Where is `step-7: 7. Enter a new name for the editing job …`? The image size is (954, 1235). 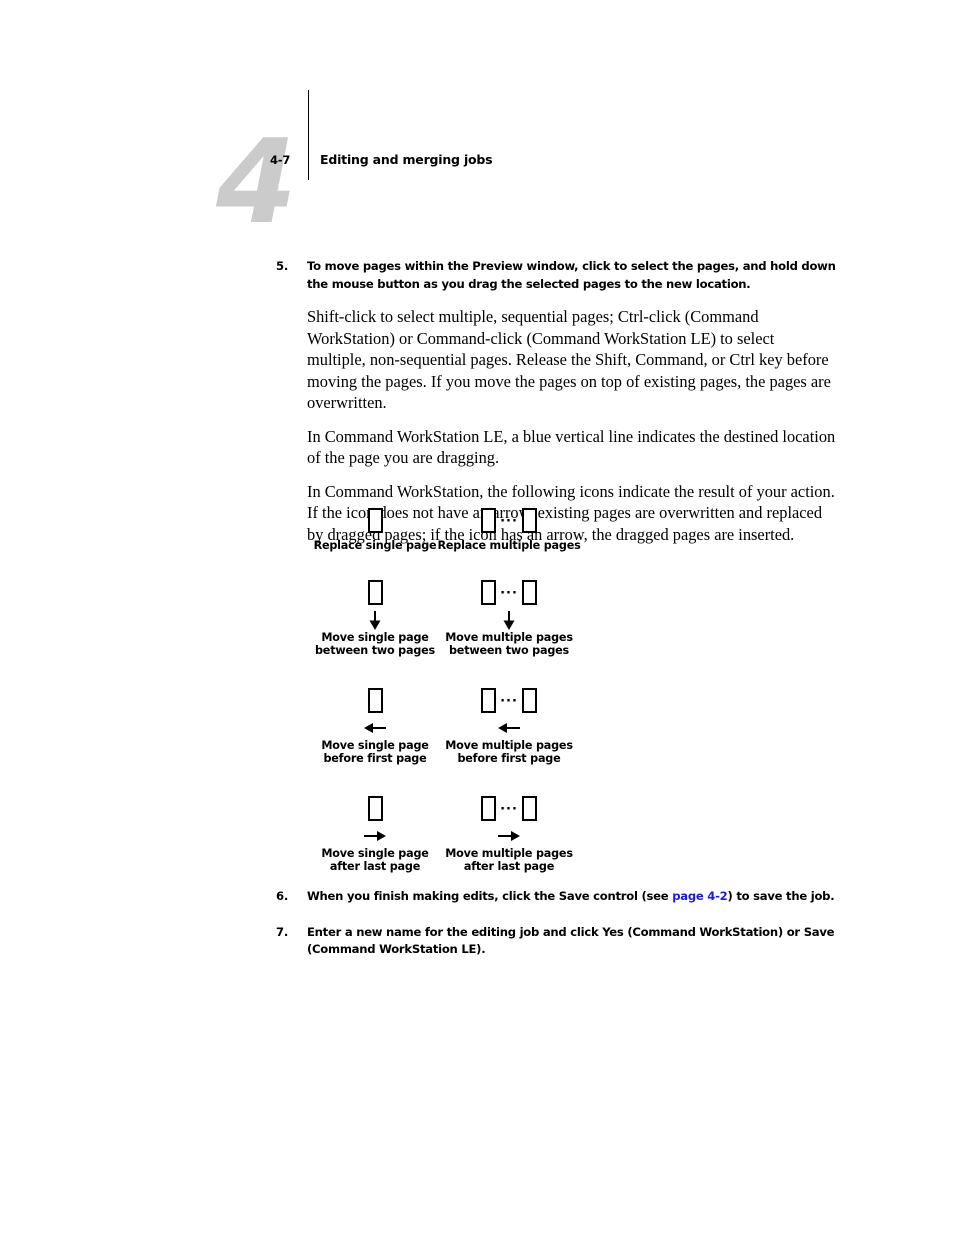 step-7: 7. Enter a new name for the editing job … is located at coordinates (563, 941).